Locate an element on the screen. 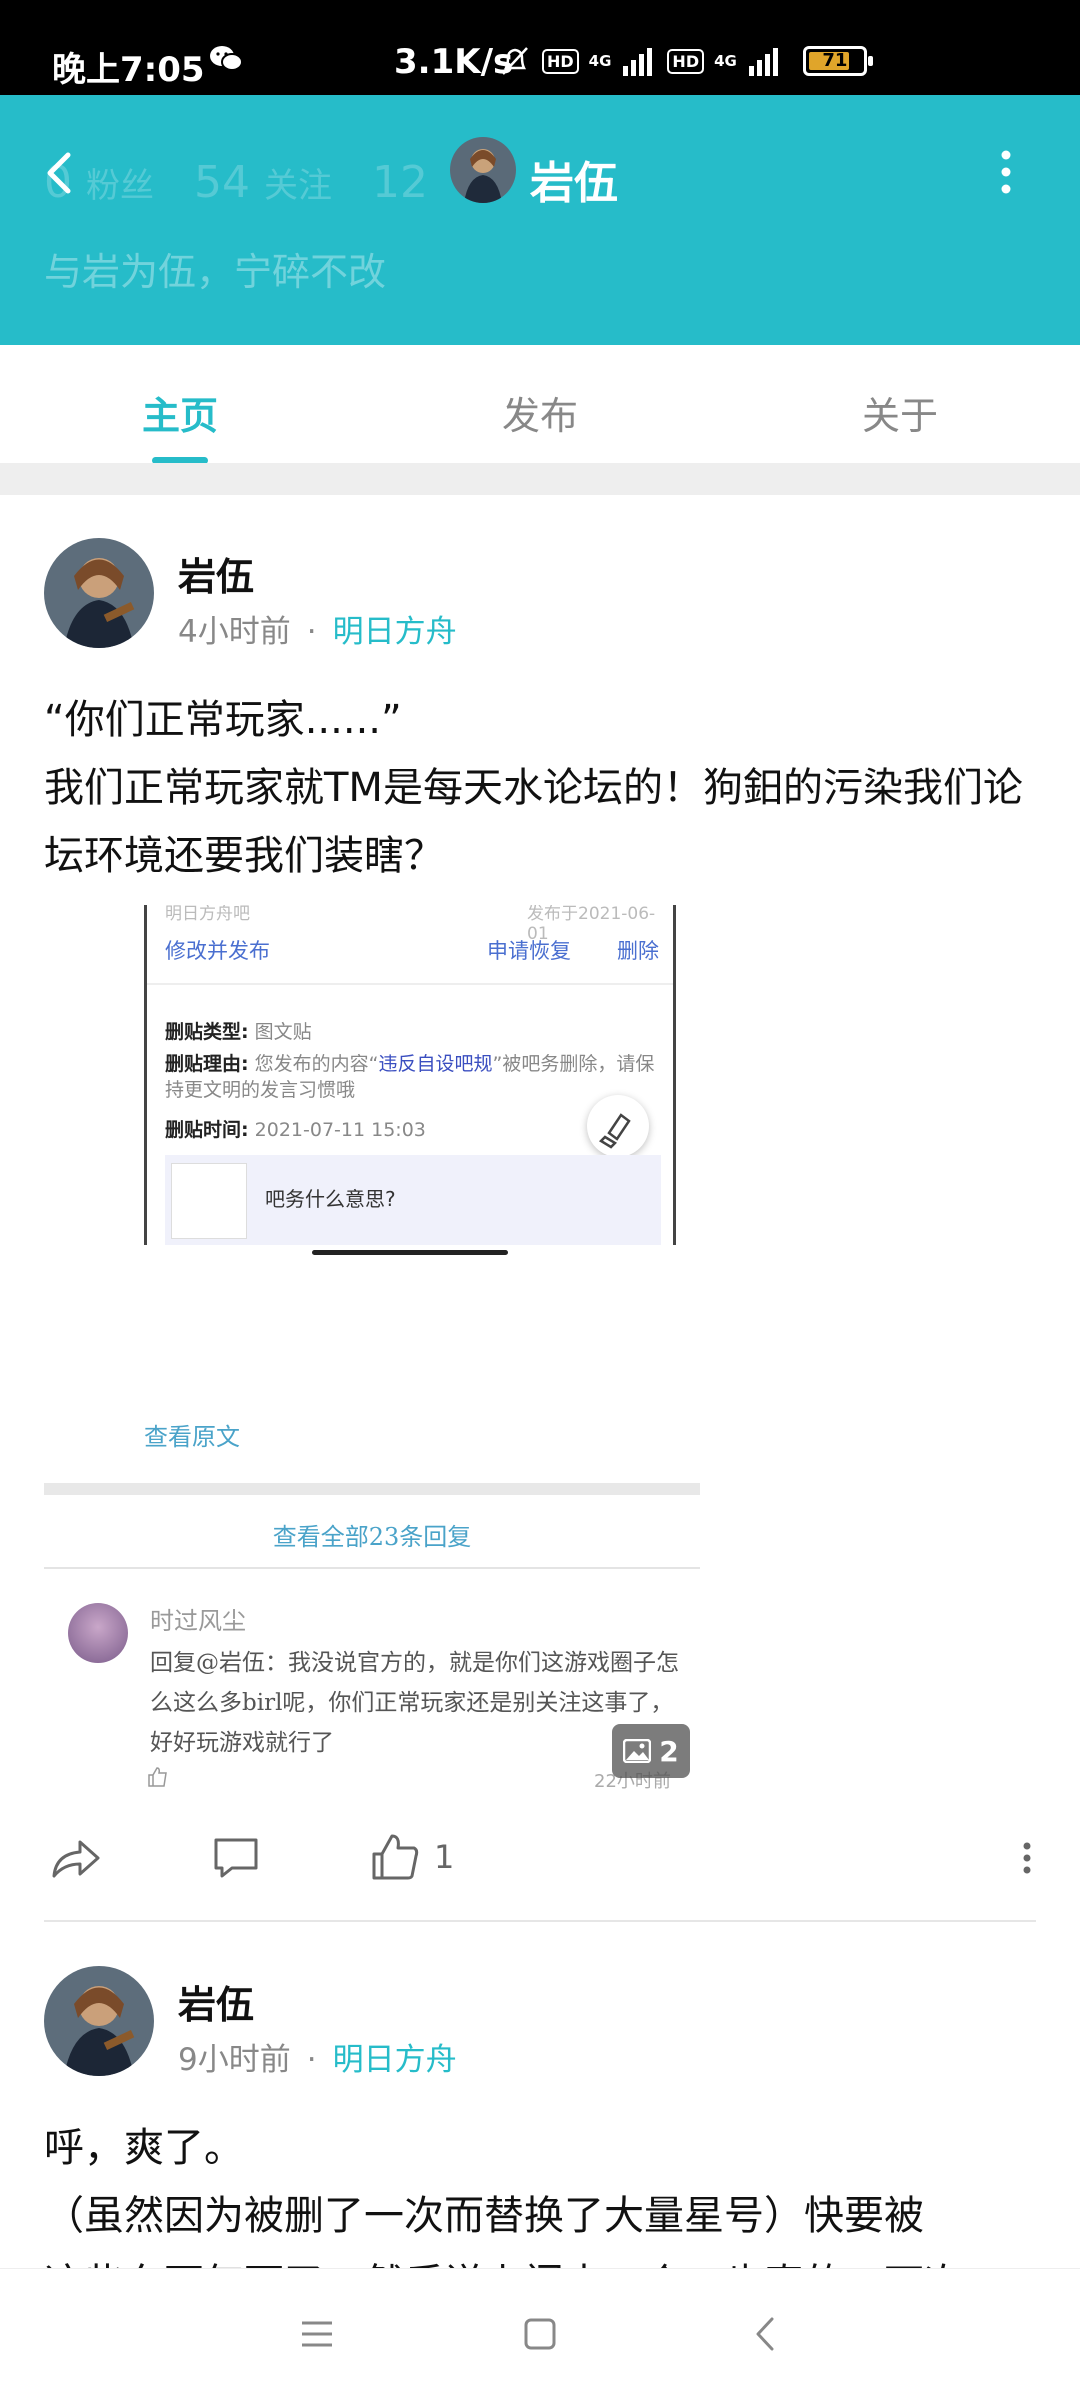  system-nav-bar is located at coordinates (540, 2334).